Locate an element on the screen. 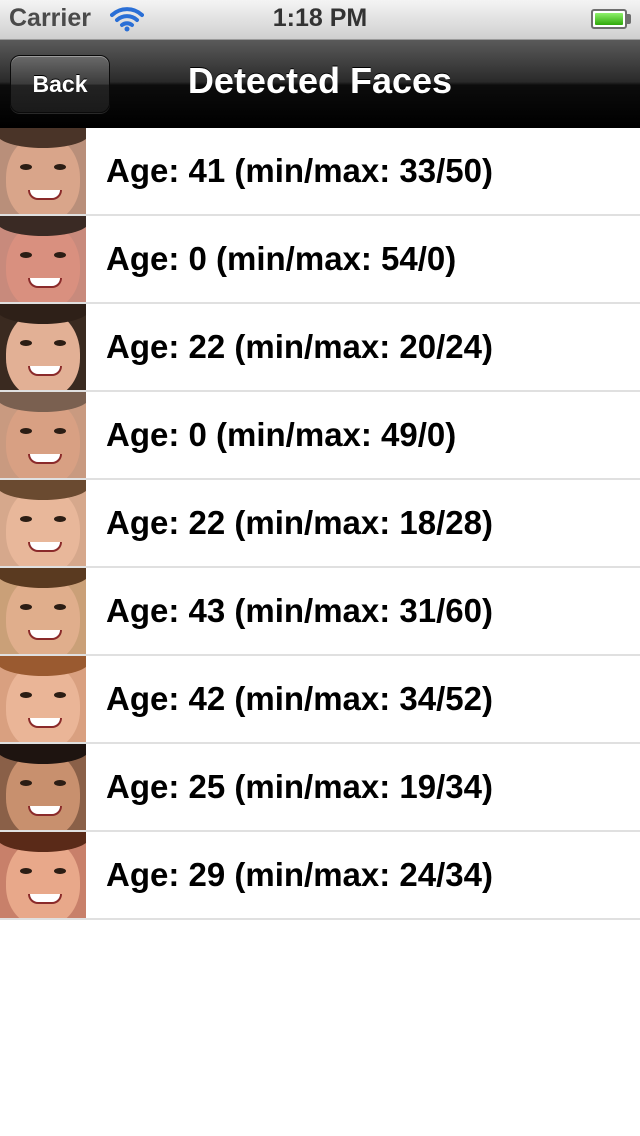 The width and height of the screenshot is (640, 1136). battery-level is located at coordinates (609, 19).